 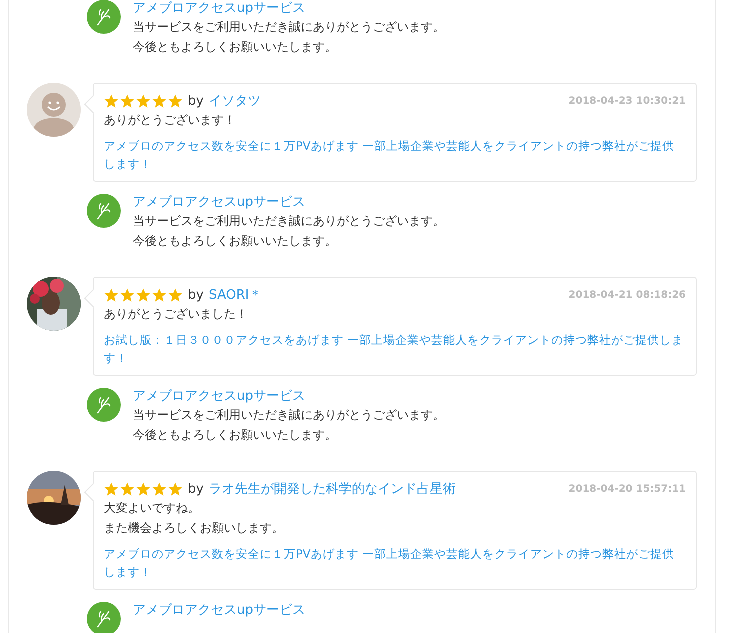 I want to click on review-comment: 大変よいですね。, so click(x=152, y=508).